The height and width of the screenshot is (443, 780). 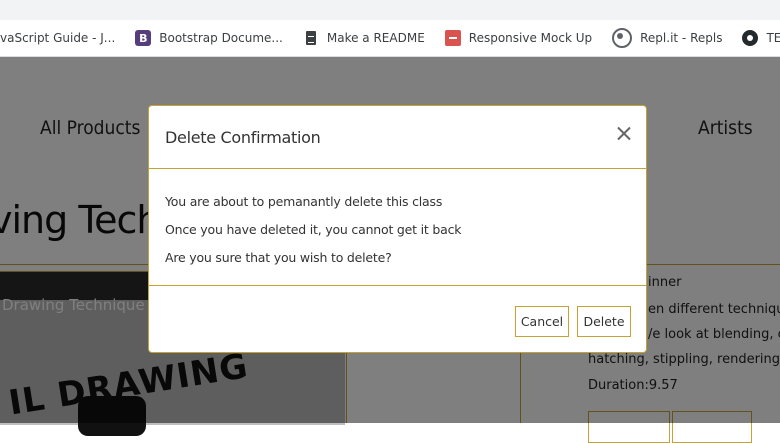 I want to click on bookmark-mockup: Responsive Mock Up, so click(x=516, y=38).